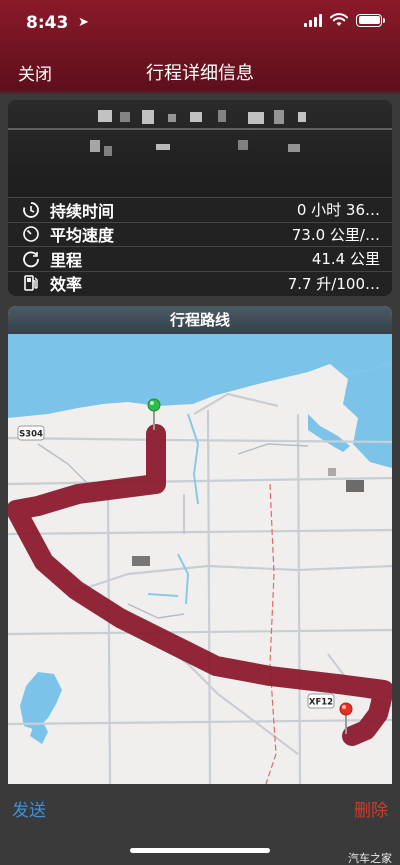 This screenshot has height=865, width=400. I want to click on stat-row-distance: 里程 41.4 公里, so click(200, 258).